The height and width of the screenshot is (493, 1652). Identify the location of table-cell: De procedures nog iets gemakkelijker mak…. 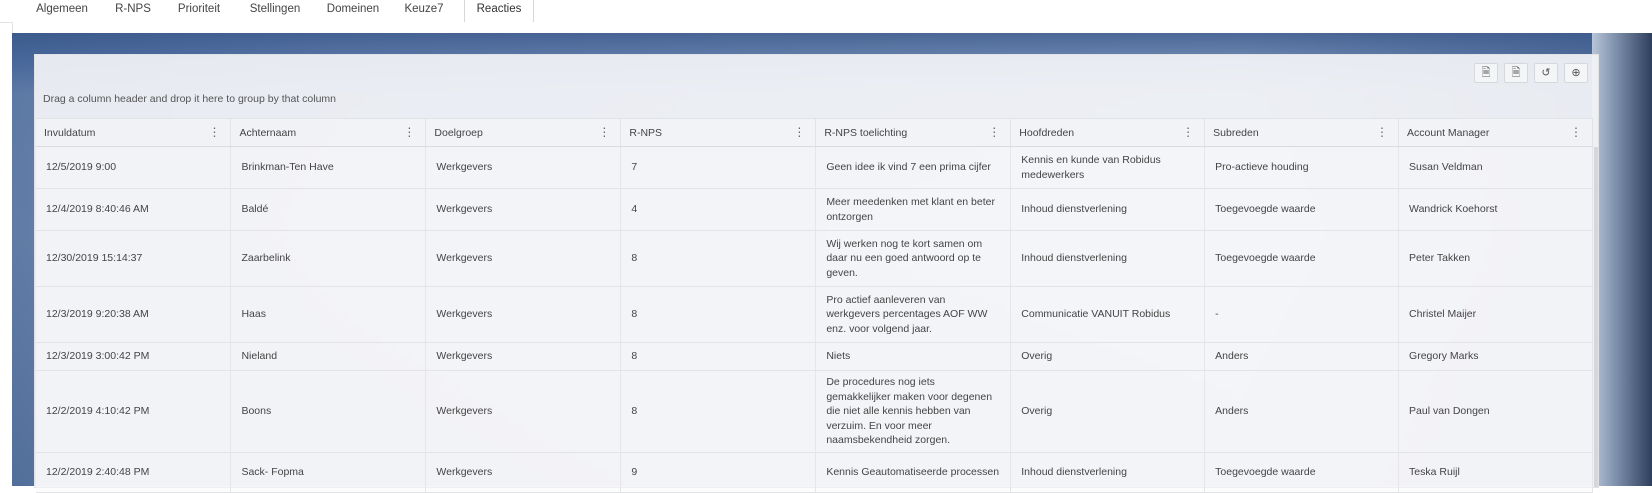
(913, 411).